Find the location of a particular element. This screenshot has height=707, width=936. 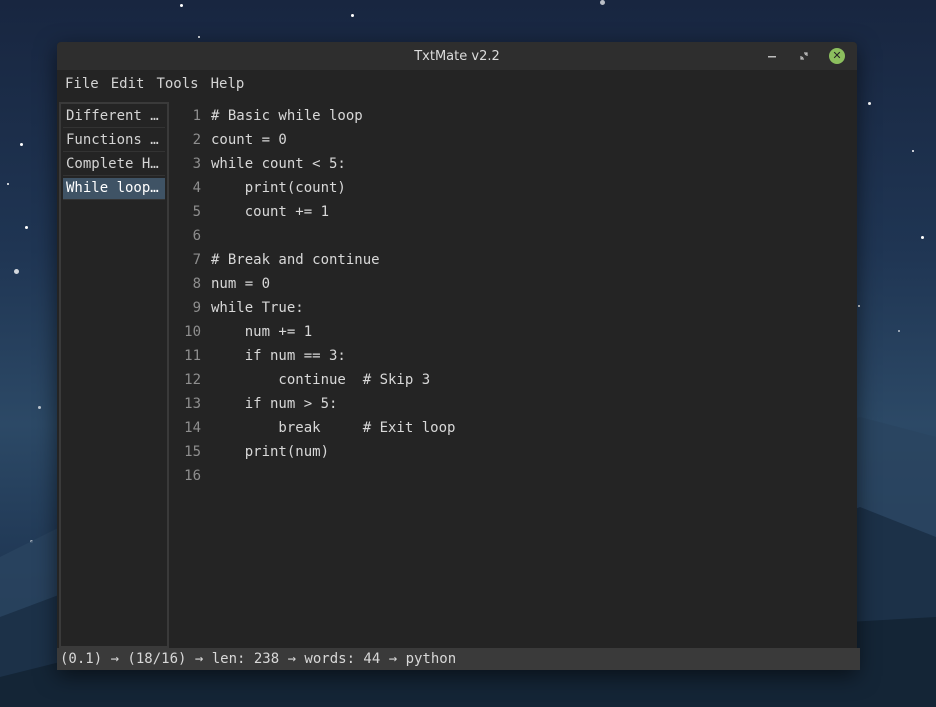

menu-tools: Tools is located at coordinates (177, 84).